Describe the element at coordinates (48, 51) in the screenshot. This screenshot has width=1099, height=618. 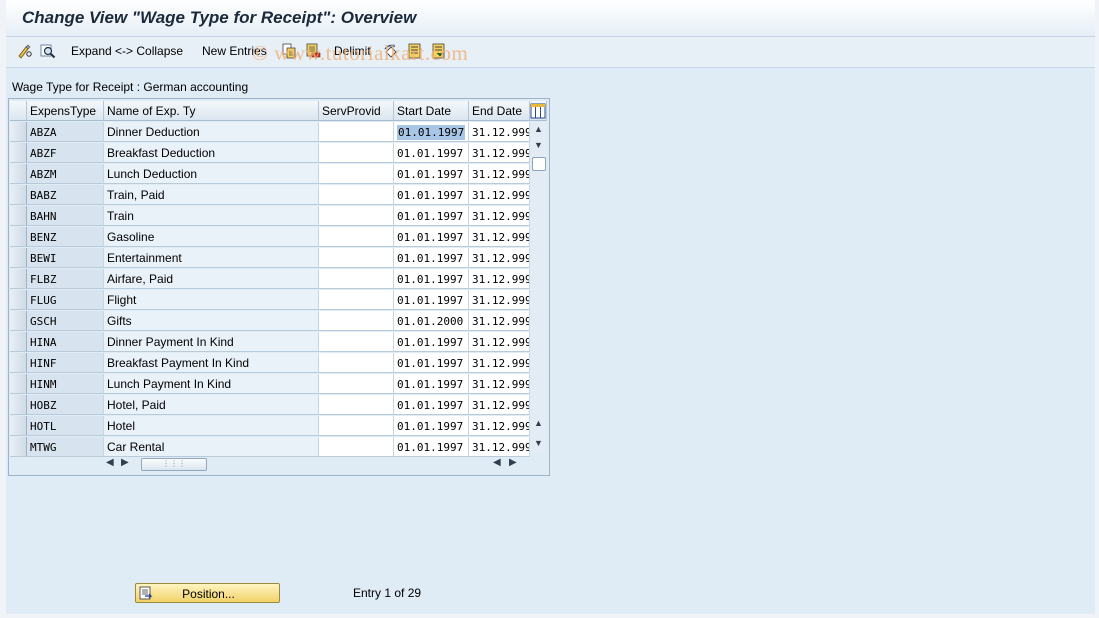
I see `find-icon` at that location.